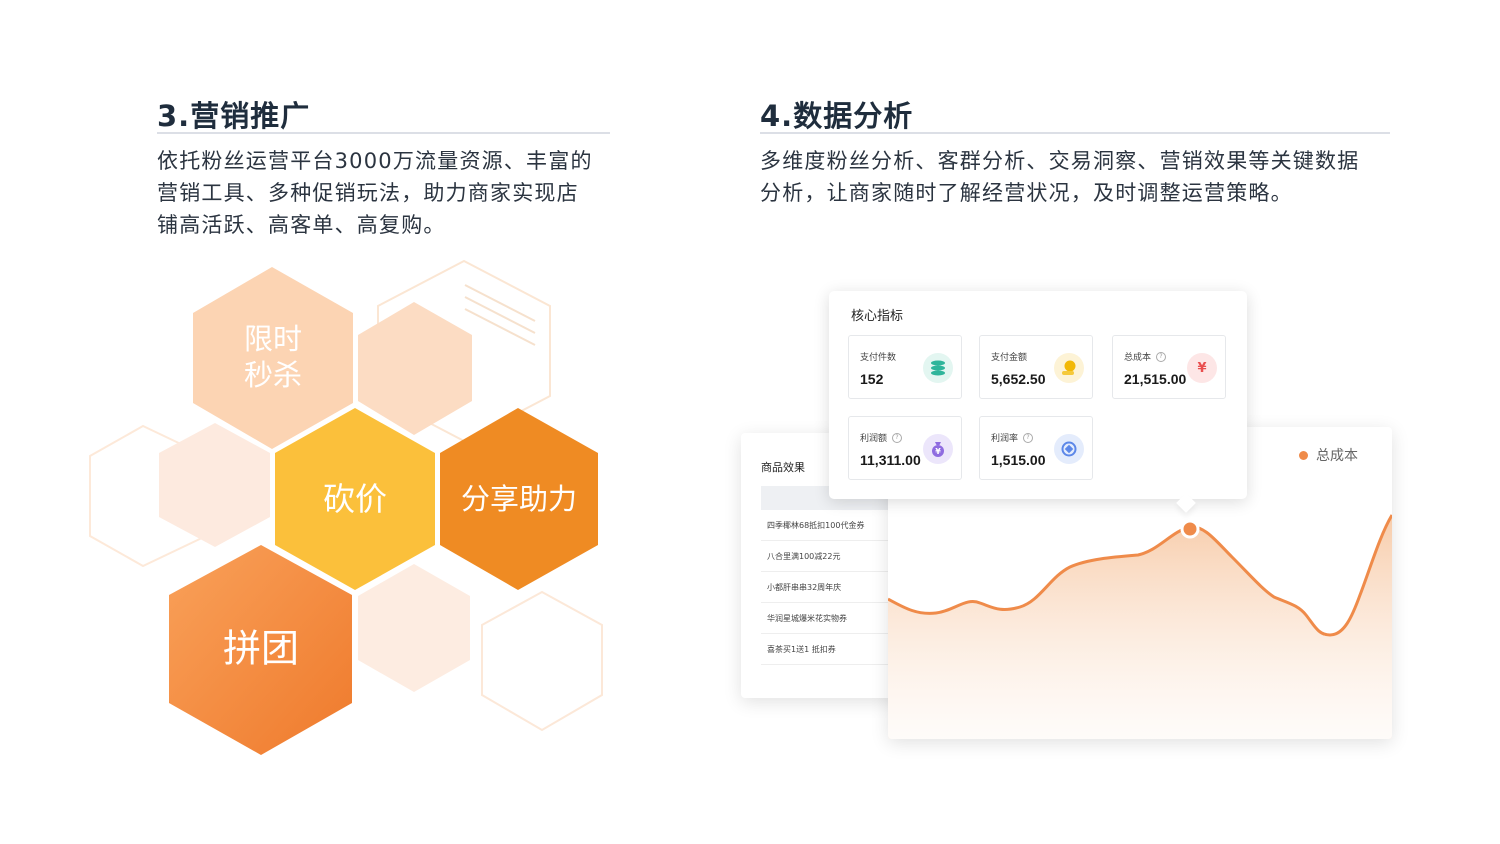  What do you see at coordinates (1012, 437) in the screenshot?
I see `metric-label: 利润率?` at bounding box center [1012, 437].